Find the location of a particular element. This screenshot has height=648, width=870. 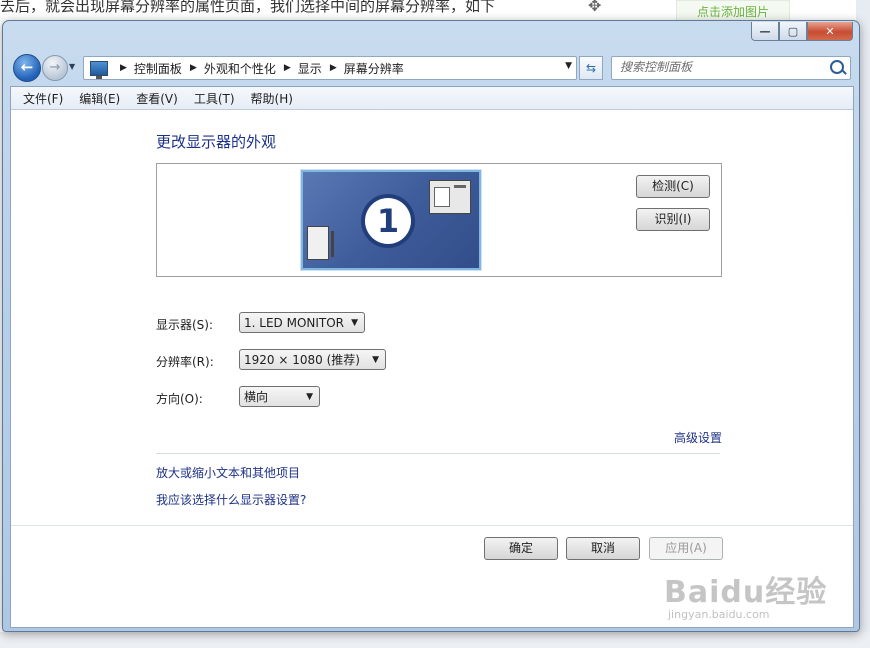

resolution-label: 分辨率(R): is located at coordinates (185, 362).